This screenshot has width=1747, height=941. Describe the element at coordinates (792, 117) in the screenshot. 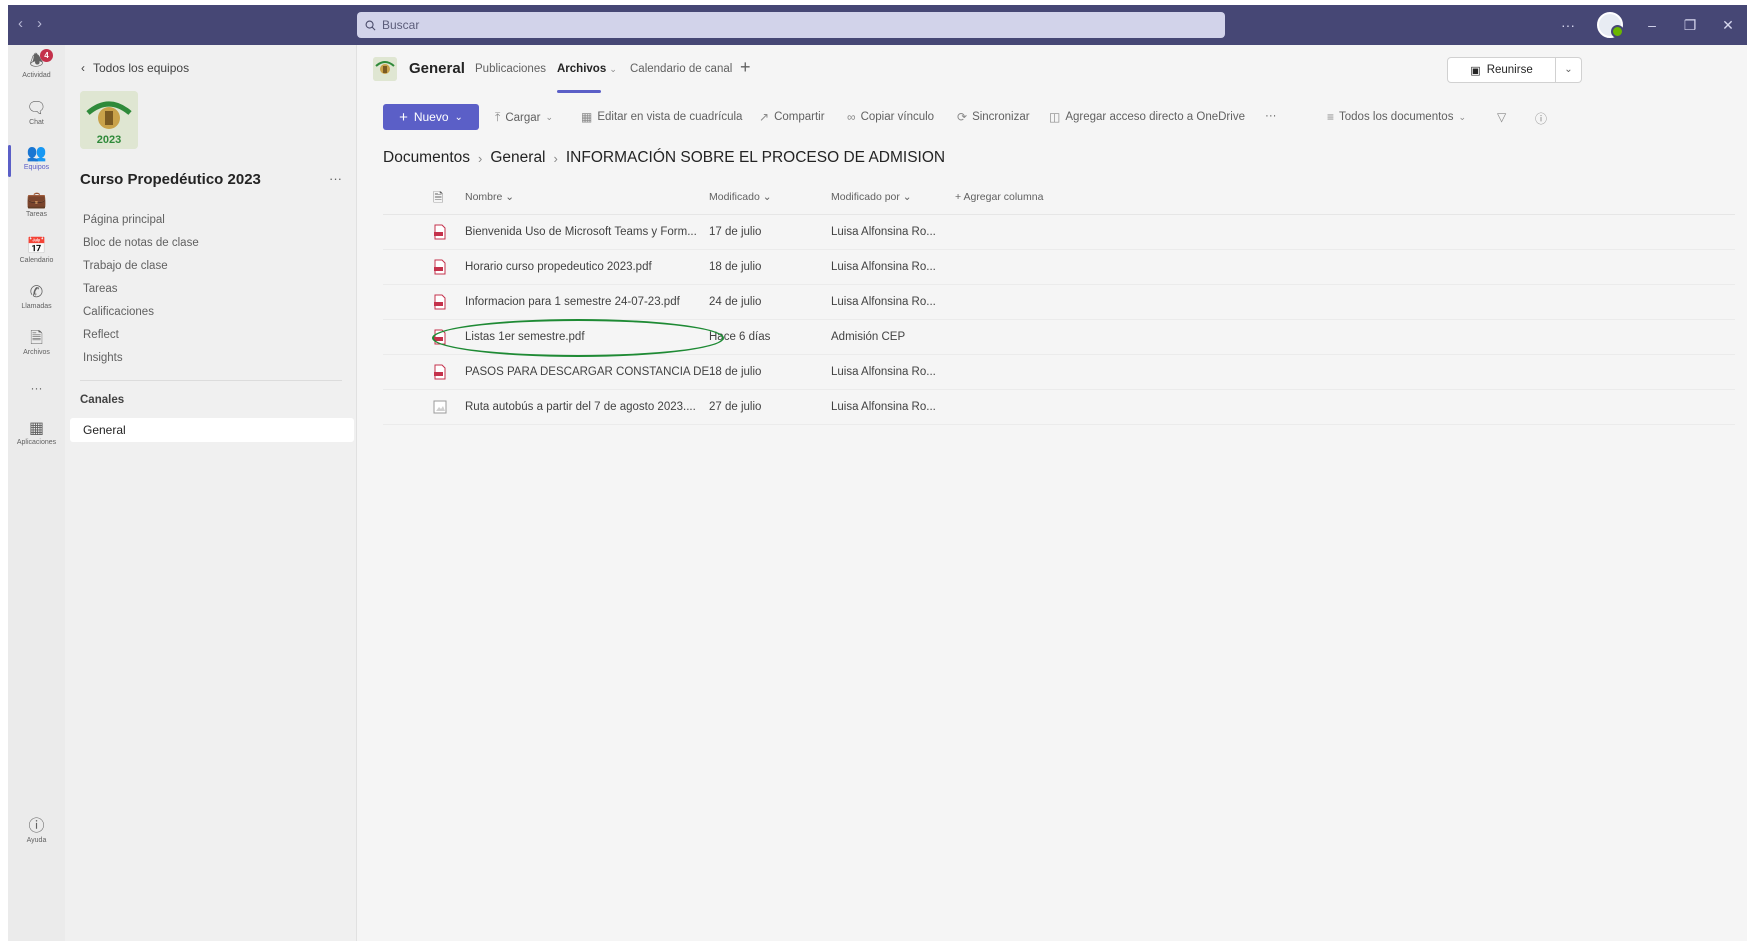

I see `share-button: ↗ Compartir` at that location.